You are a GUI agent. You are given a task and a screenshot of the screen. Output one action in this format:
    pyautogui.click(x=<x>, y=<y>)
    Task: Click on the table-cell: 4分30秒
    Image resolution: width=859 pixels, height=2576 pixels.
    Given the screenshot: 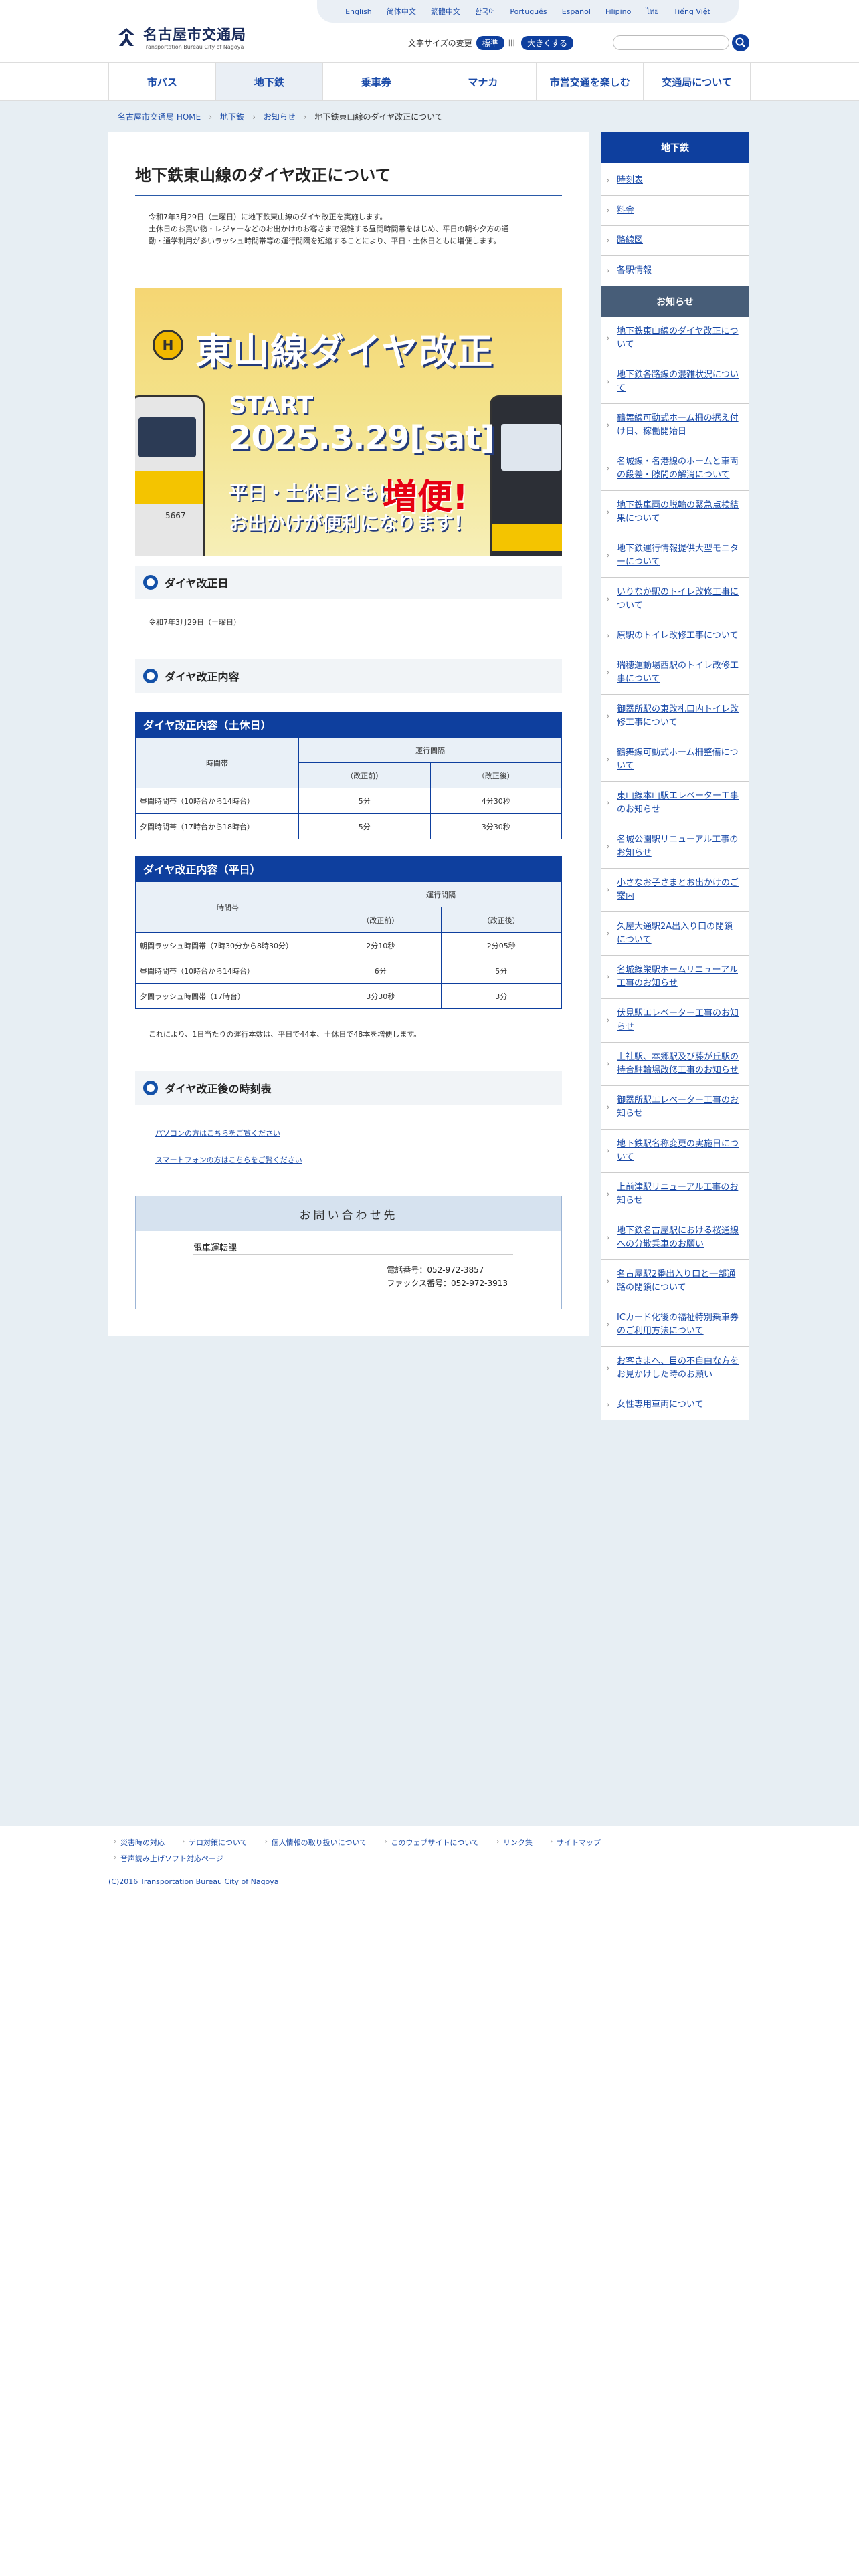 What is the action you would take?
    pyautogui.click(x=496, y=801)
    